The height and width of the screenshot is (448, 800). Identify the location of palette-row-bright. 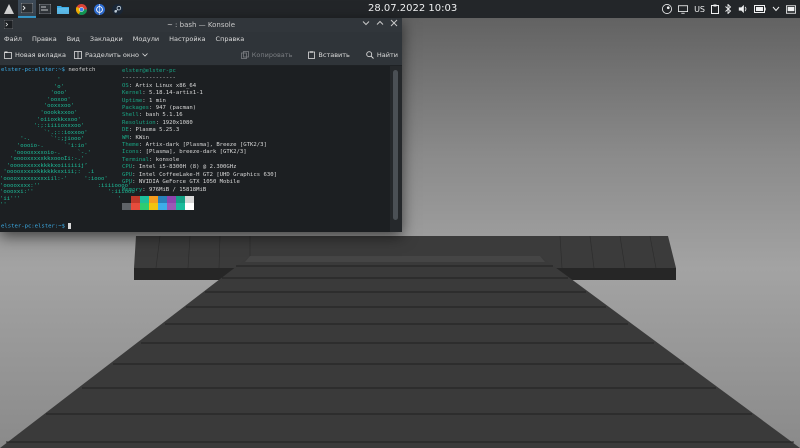
(158, 206).